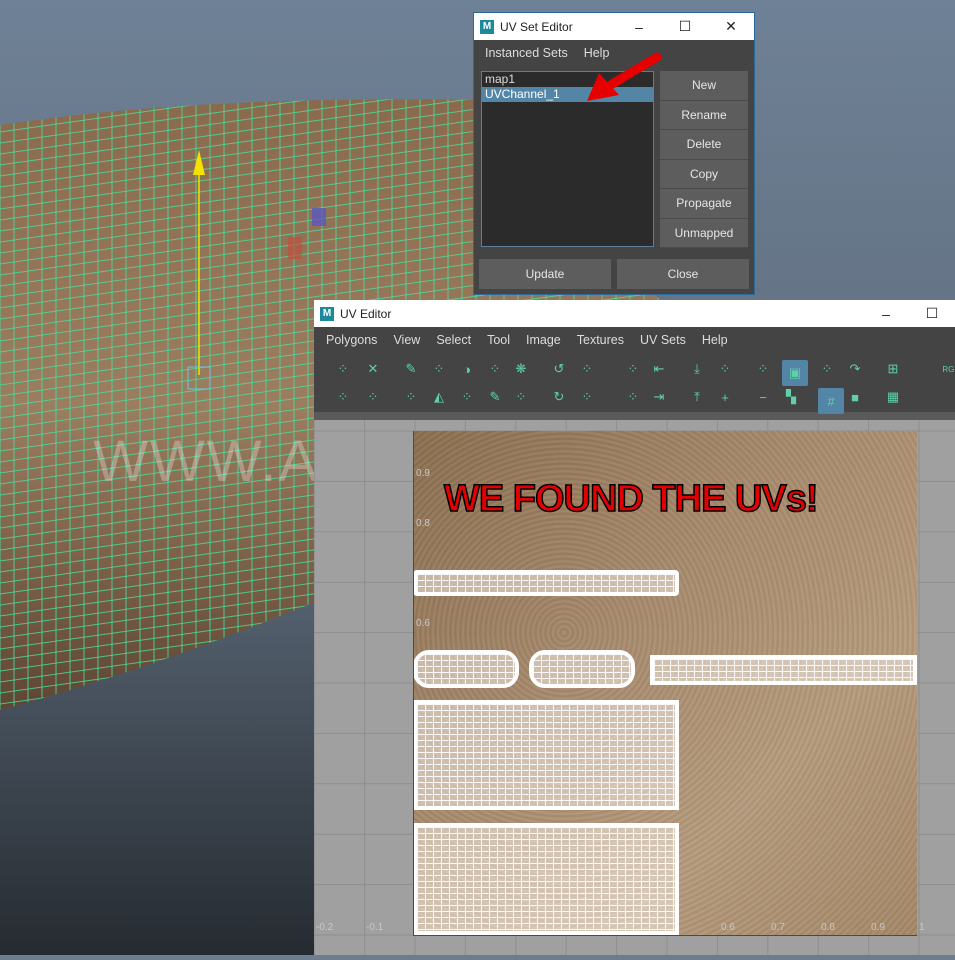 This screenshot has width=955, height=960. Describe the element at coordinates (697, 397) in the screenshot. I see `align-top-icon: ⤒` at that location.